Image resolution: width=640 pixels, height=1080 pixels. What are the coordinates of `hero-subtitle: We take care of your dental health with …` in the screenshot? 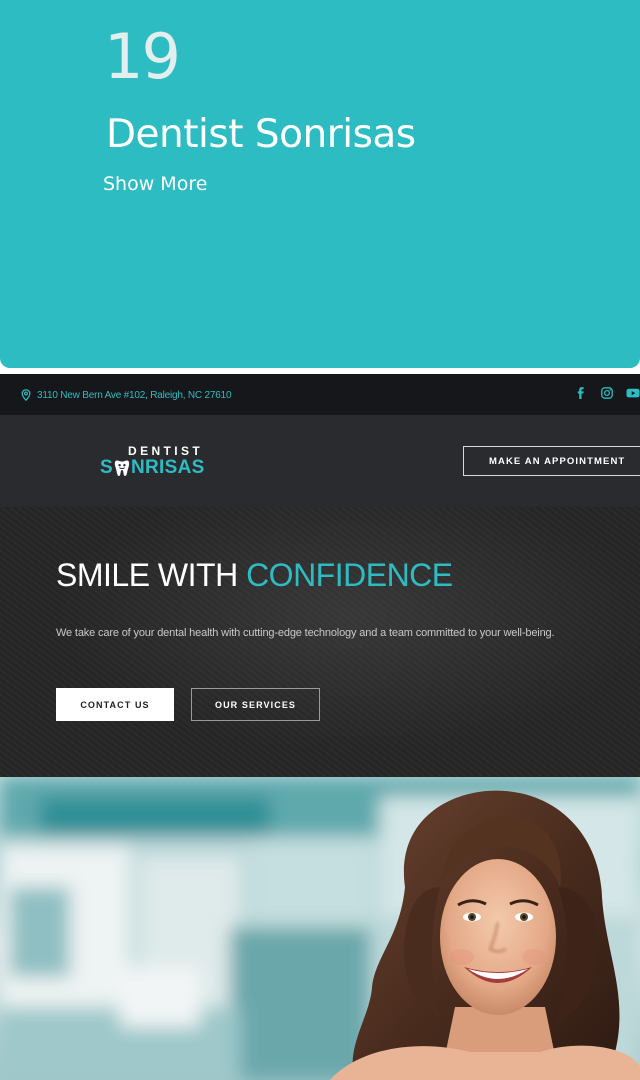 It's located at (305, 633).